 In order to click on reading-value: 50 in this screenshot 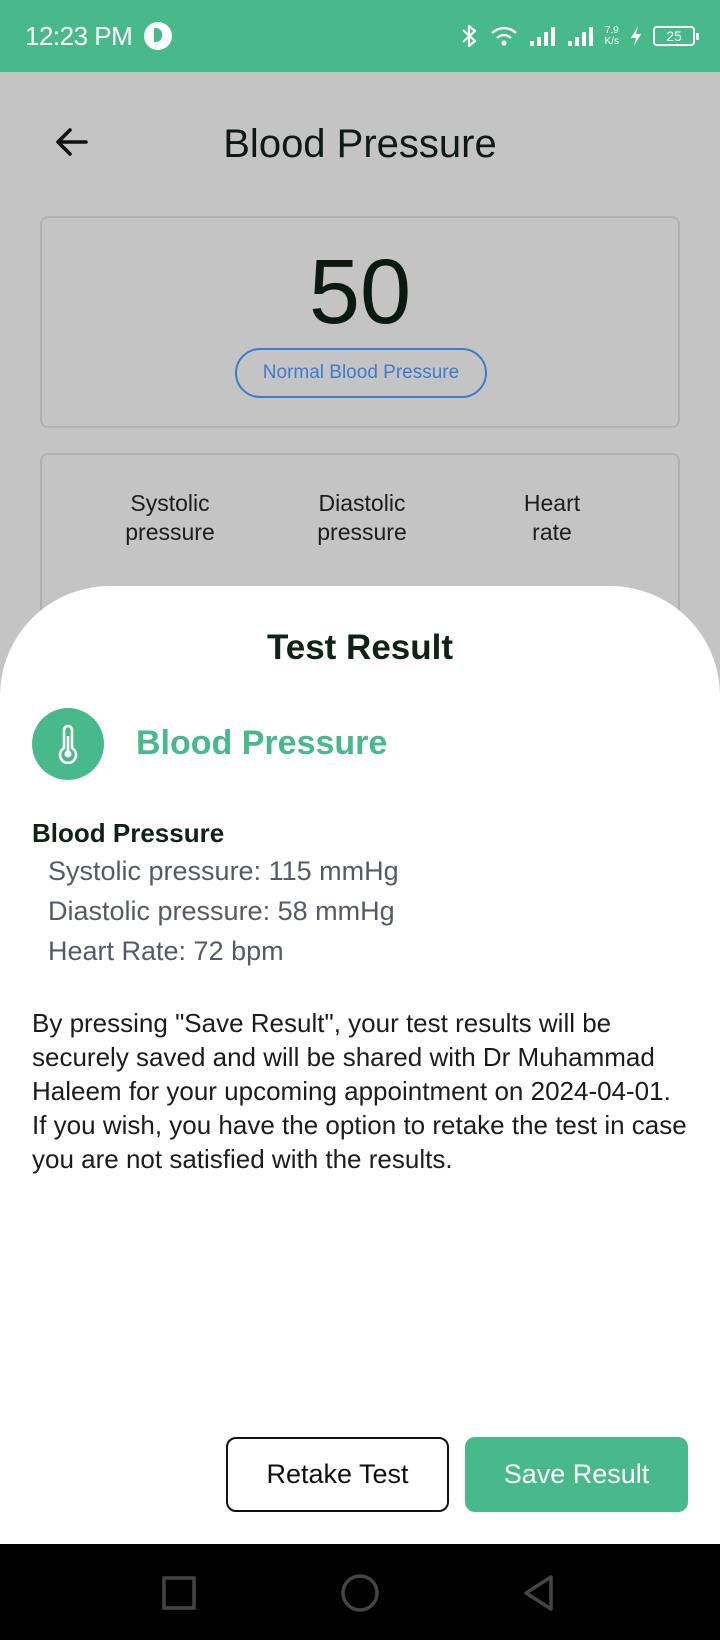, I will do `click(360, 292)`.